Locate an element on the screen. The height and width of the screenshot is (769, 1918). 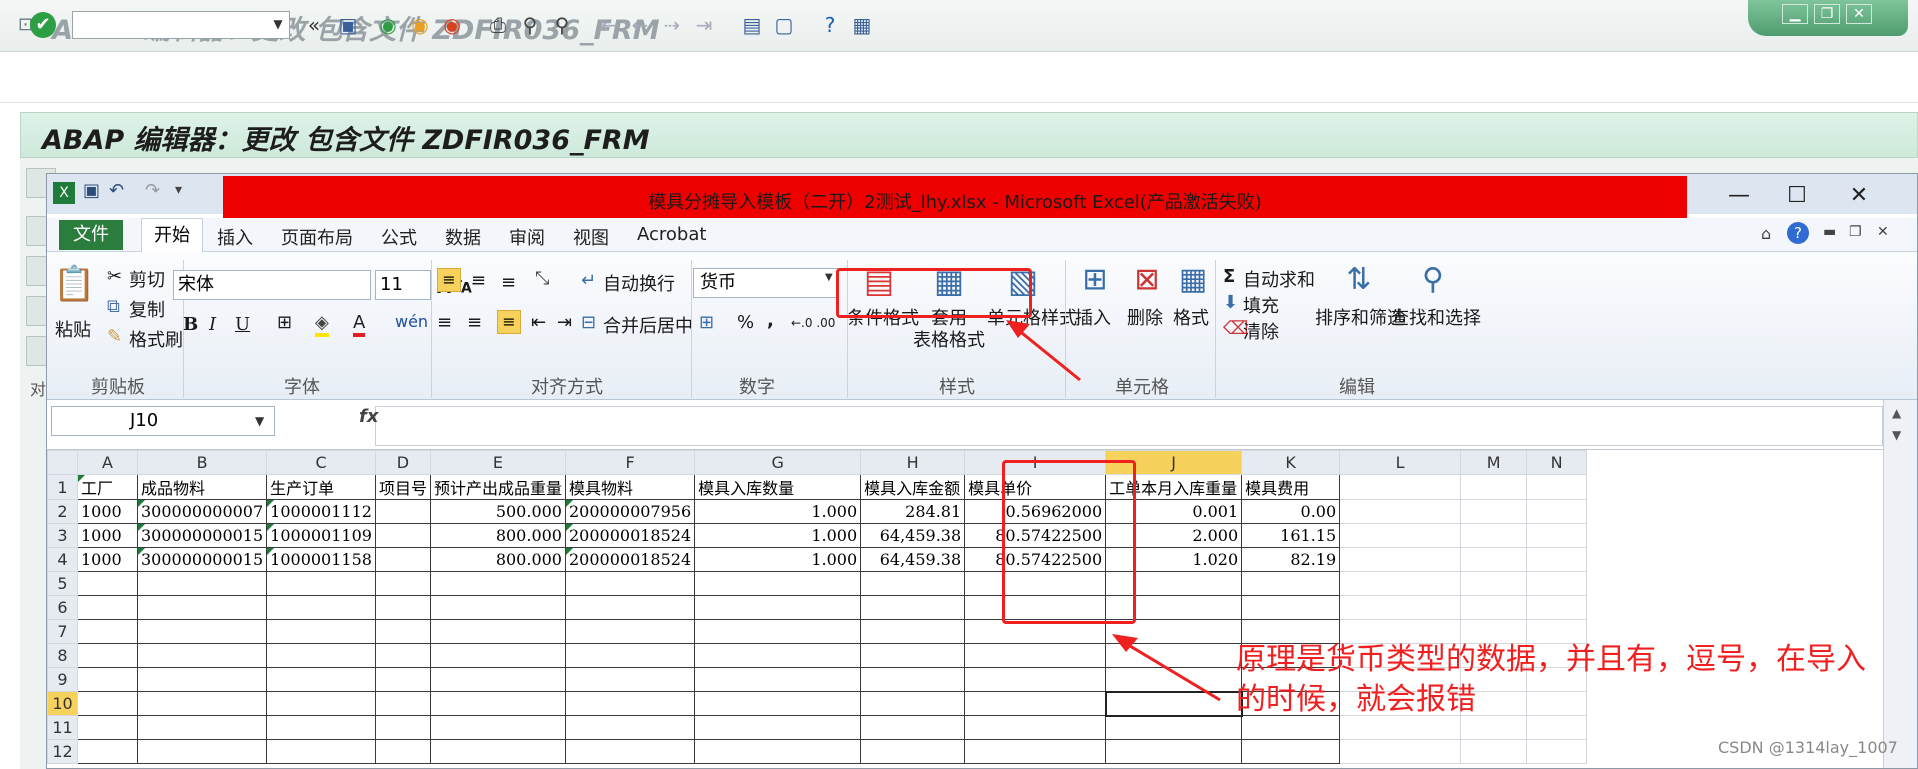
watermark: CSDN @1314lay_1007 is located at coordinates (1808, 747).